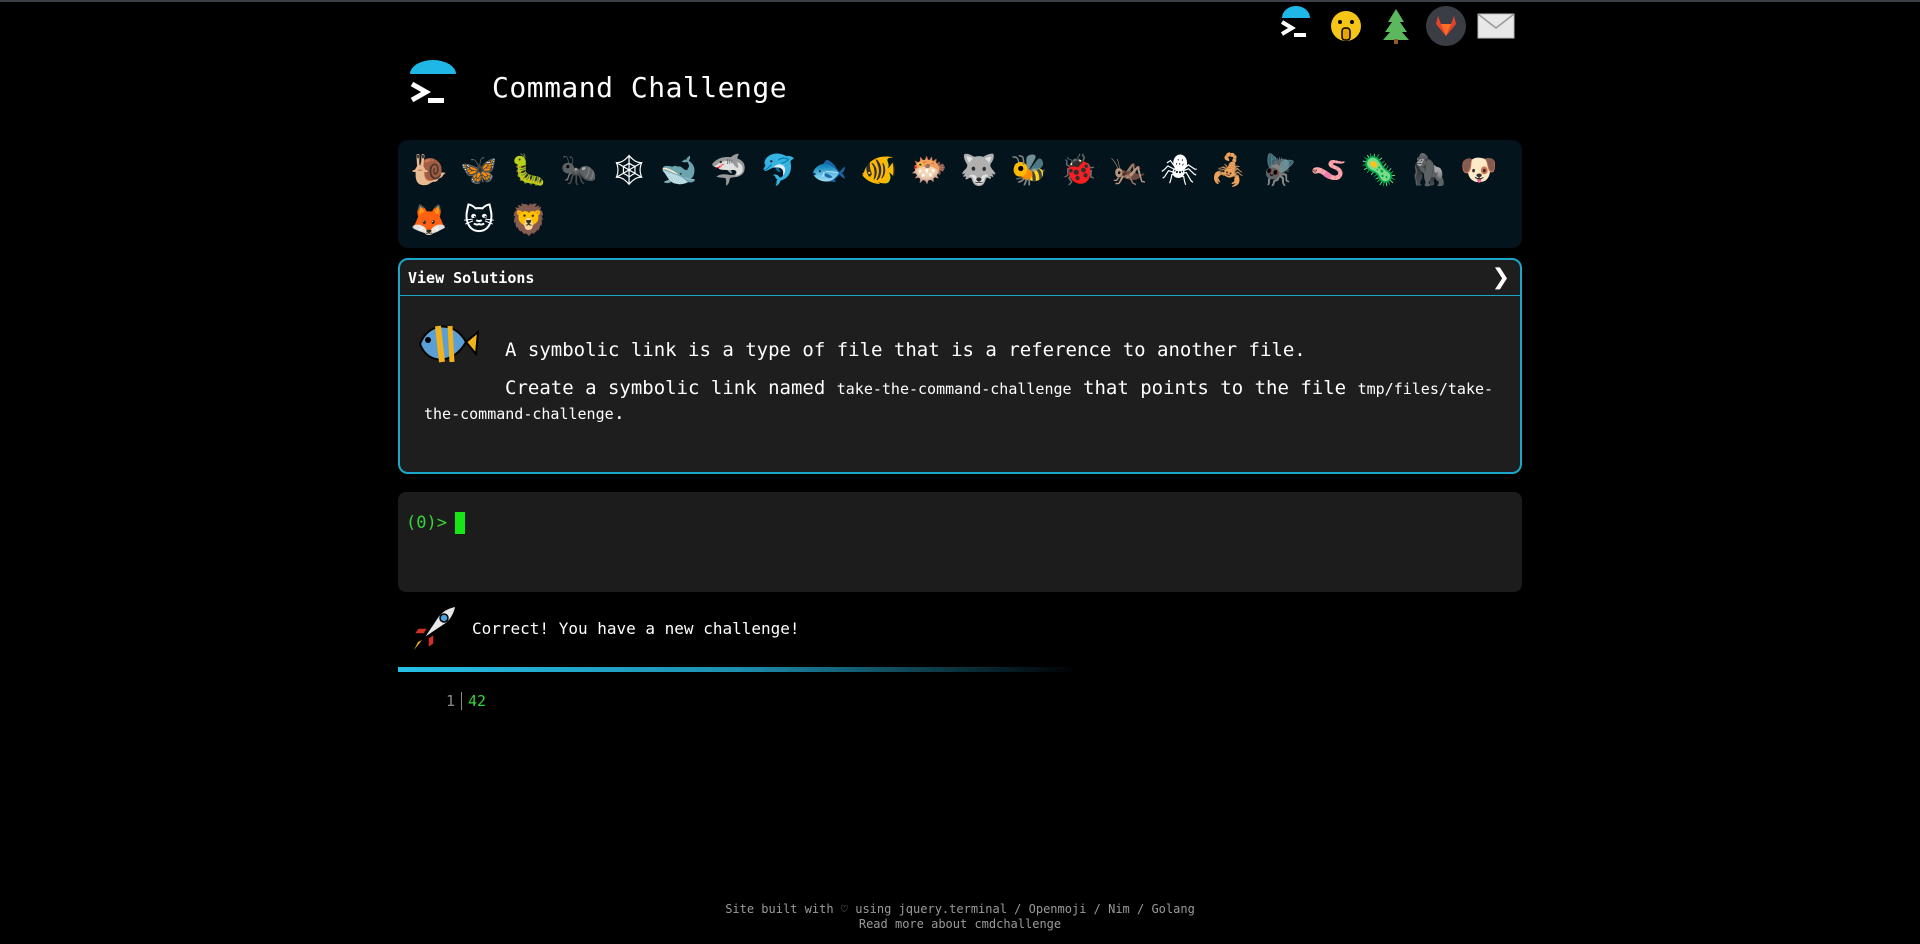 The width and height of the screenshot is (1920, 944). Describe the element at coordinates (479, 221) in the screenshot. I see `animal-cat-icon: 🐱` at that location.